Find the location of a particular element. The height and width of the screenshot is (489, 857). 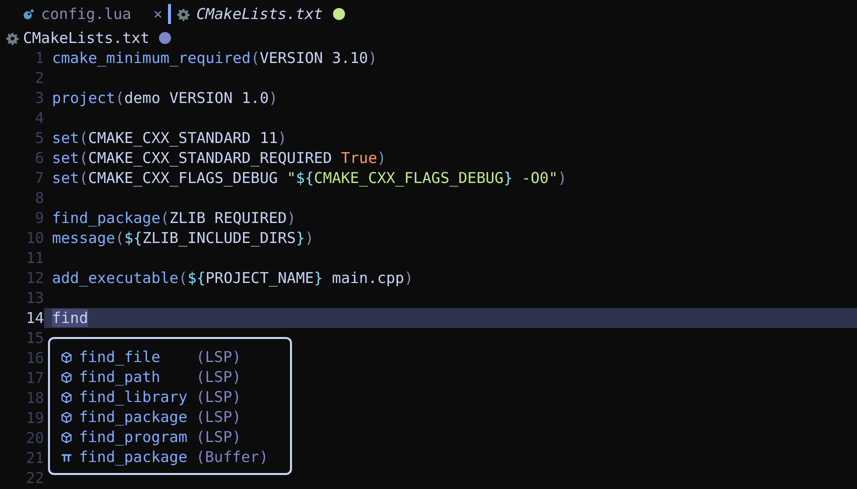

line-number: 6 is located at coordinates (39, 158).